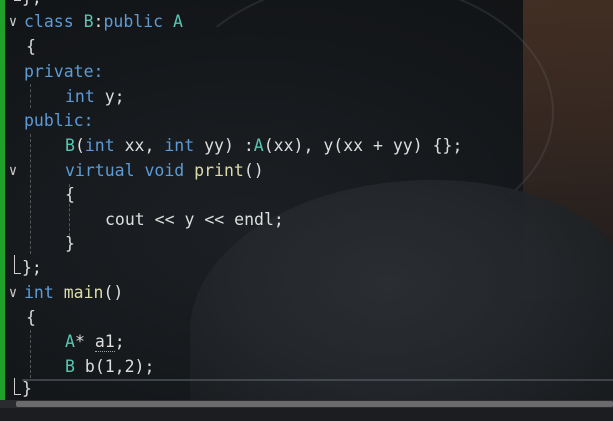  Describe the element at coordinates (109, 96) in the screenshot. I see `code-text: y;` at that location.